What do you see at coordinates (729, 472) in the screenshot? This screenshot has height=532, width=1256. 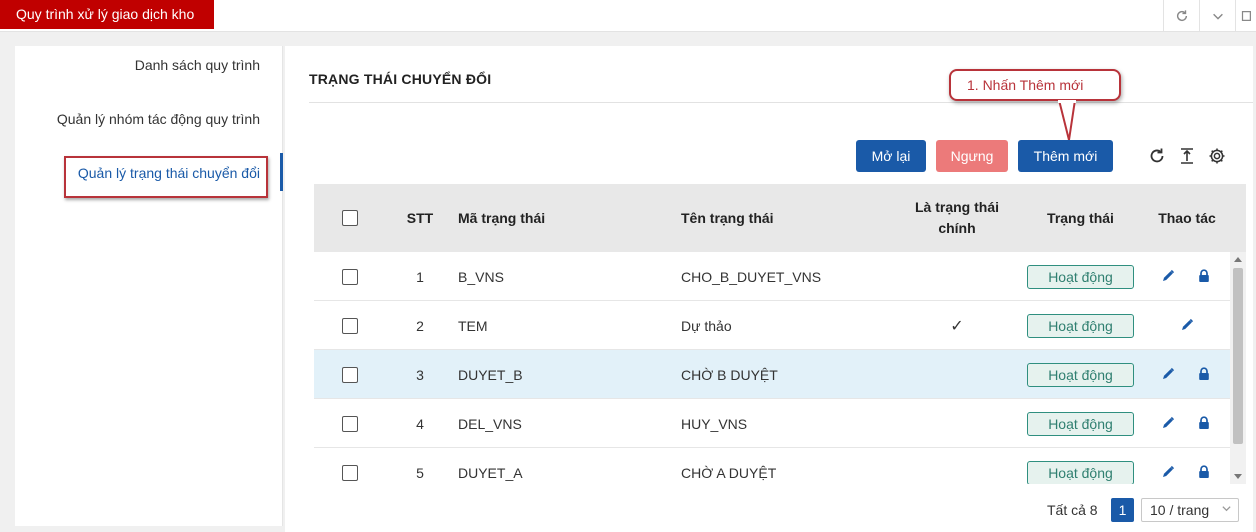 I see `cell-name: CHỜ A DUYỆT` at bounding box center [729, 472].